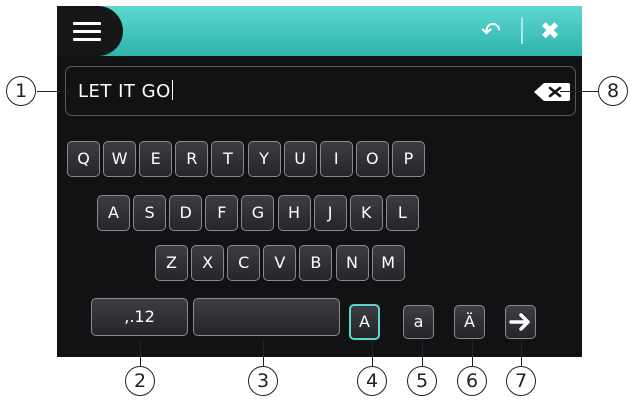 This screenshot has height=401, width=632. What do you see at coordinates (294, 213) in the screenshot?
I see `key-h: H` at bounding box center [294, 213].